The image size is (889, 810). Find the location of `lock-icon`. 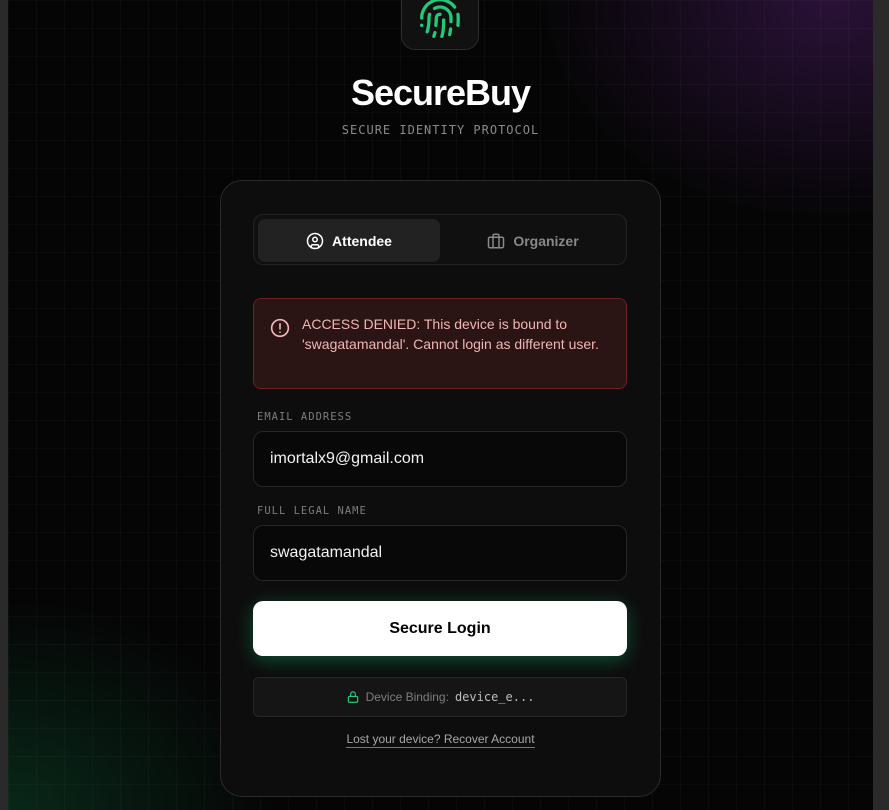

lock-icon is located at coordinates (352, 697).